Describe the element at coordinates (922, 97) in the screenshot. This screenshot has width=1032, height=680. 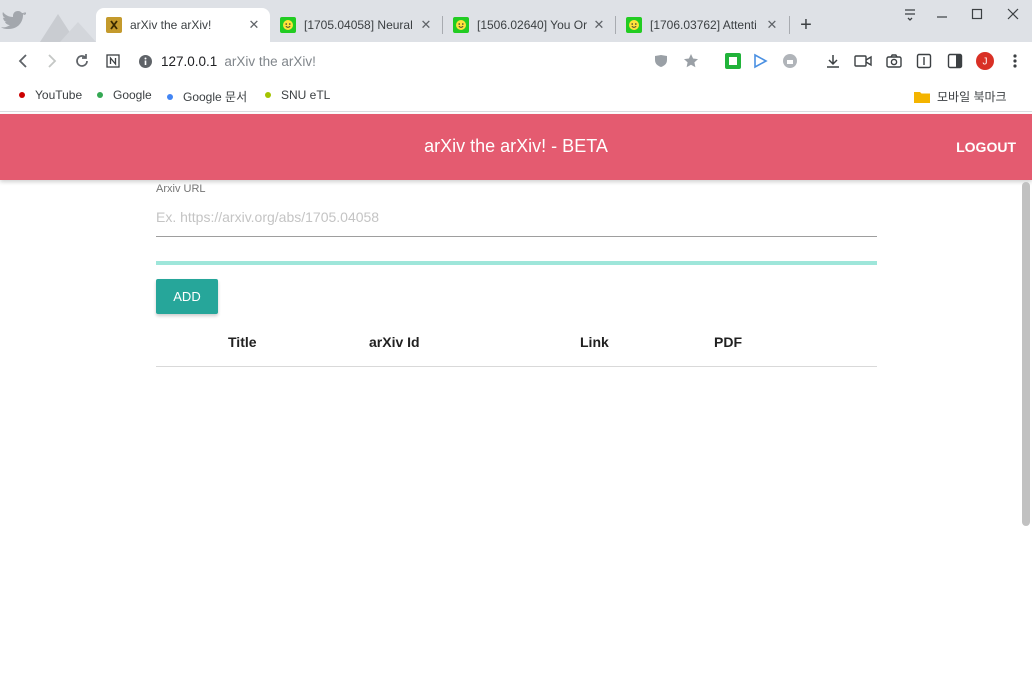
I see `folder-icon` at that location.